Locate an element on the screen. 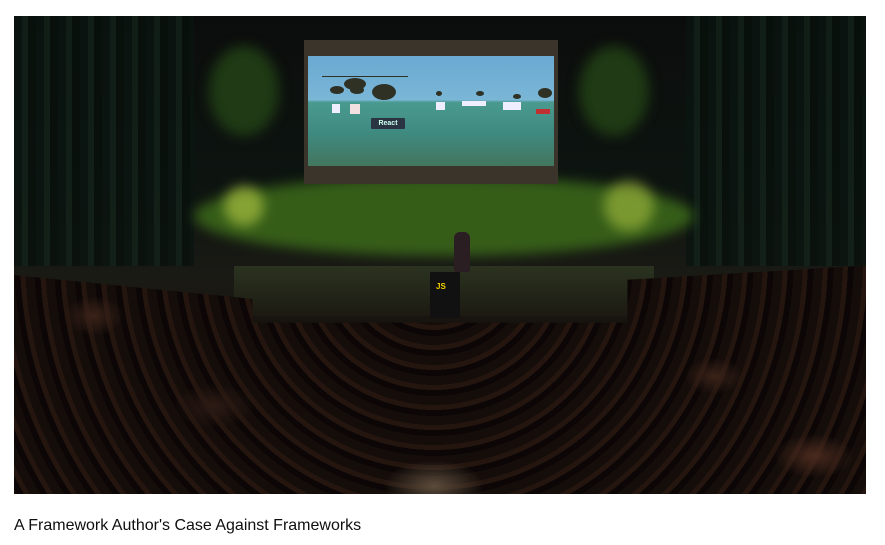 Image resolution: width=885 pixels, height=545 pixels. right-curtain is located at coordinates (776, 141).